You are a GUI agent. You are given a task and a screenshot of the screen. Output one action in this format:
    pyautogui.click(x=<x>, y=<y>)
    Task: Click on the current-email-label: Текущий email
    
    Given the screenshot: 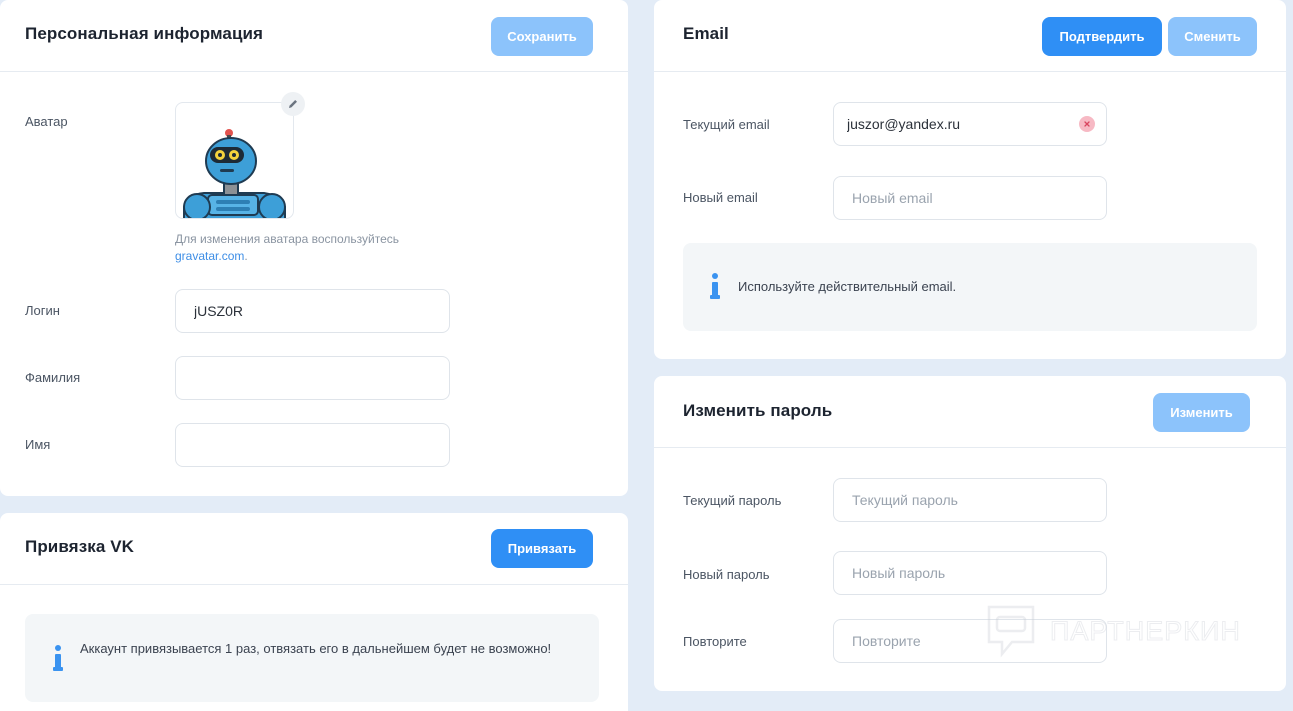 What is the action you would take?
    pyautogui.click(x=726, y=124)
    